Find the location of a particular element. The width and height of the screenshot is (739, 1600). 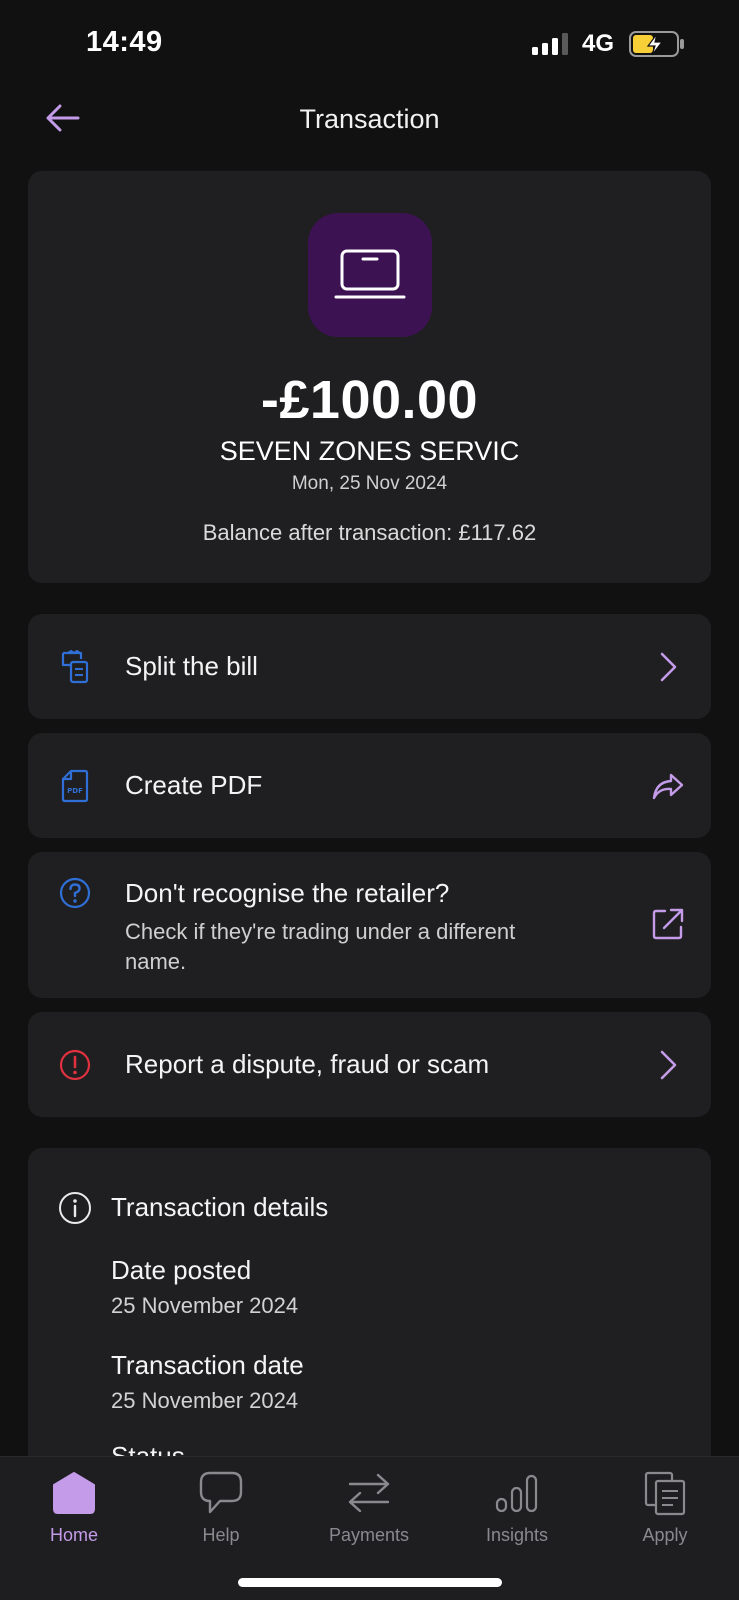

transaction-date: Mon, 25 Nov 2024 is located at coordinates (369, 483).